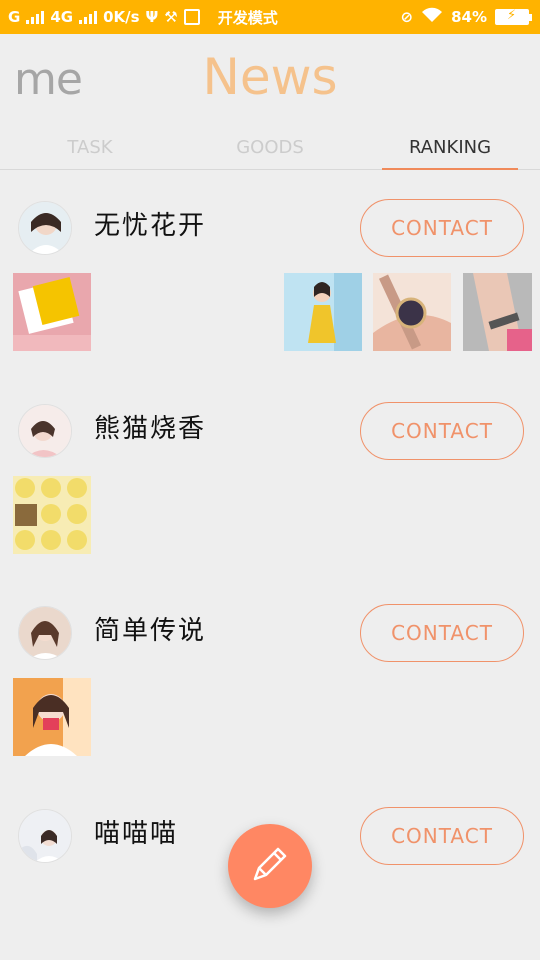 The width and height of the screenshot is (540, 960). What do you see at coordinates (14, 17) in the screenshot?
I see `carrier-label: G` at bounding box center [14, 17].